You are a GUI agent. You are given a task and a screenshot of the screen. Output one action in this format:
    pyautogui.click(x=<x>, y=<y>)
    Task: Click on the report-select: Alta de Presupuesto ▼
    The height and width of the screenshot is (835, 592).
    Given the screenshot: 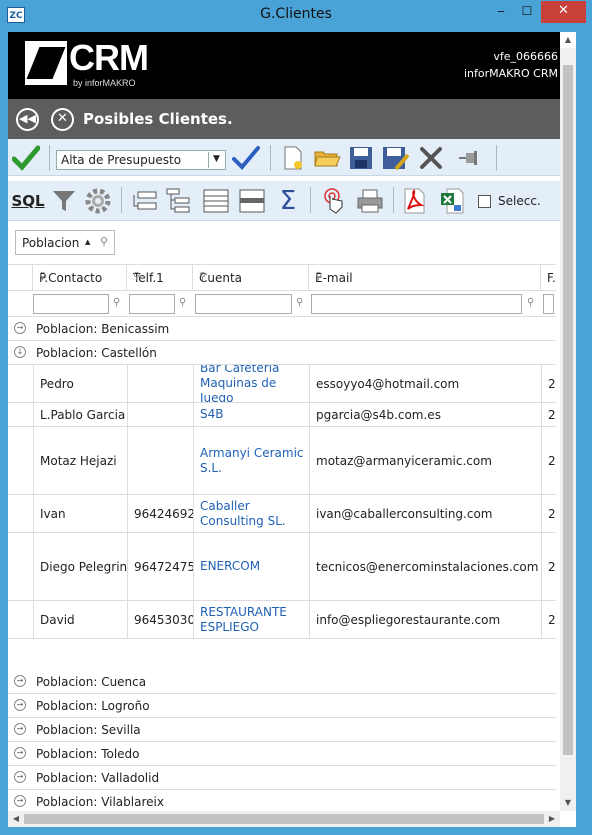 What is the action you would take?
    pyautogui.click(x=141, y=160)
    